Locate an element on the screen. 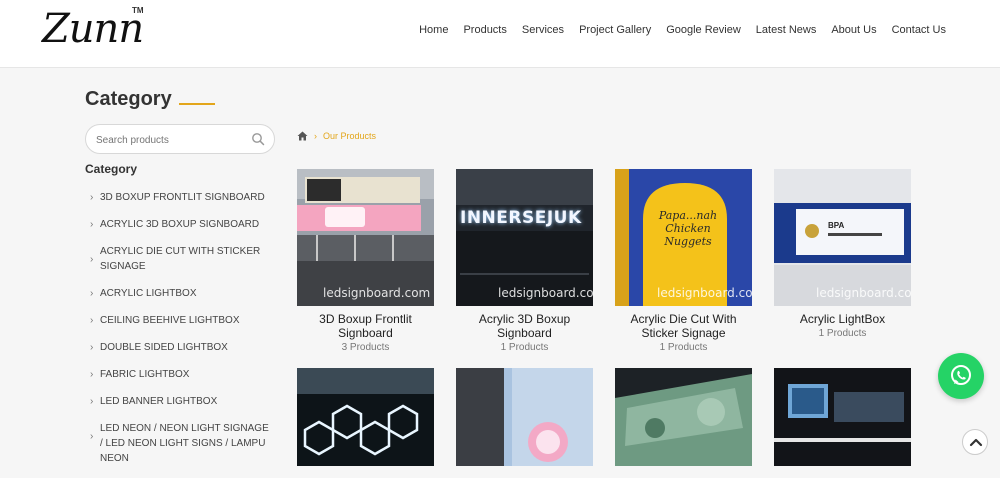 The width and height of the screenshot is (1000, 478). product-image: ledsignboard.com is located at coordinates (365, 237).